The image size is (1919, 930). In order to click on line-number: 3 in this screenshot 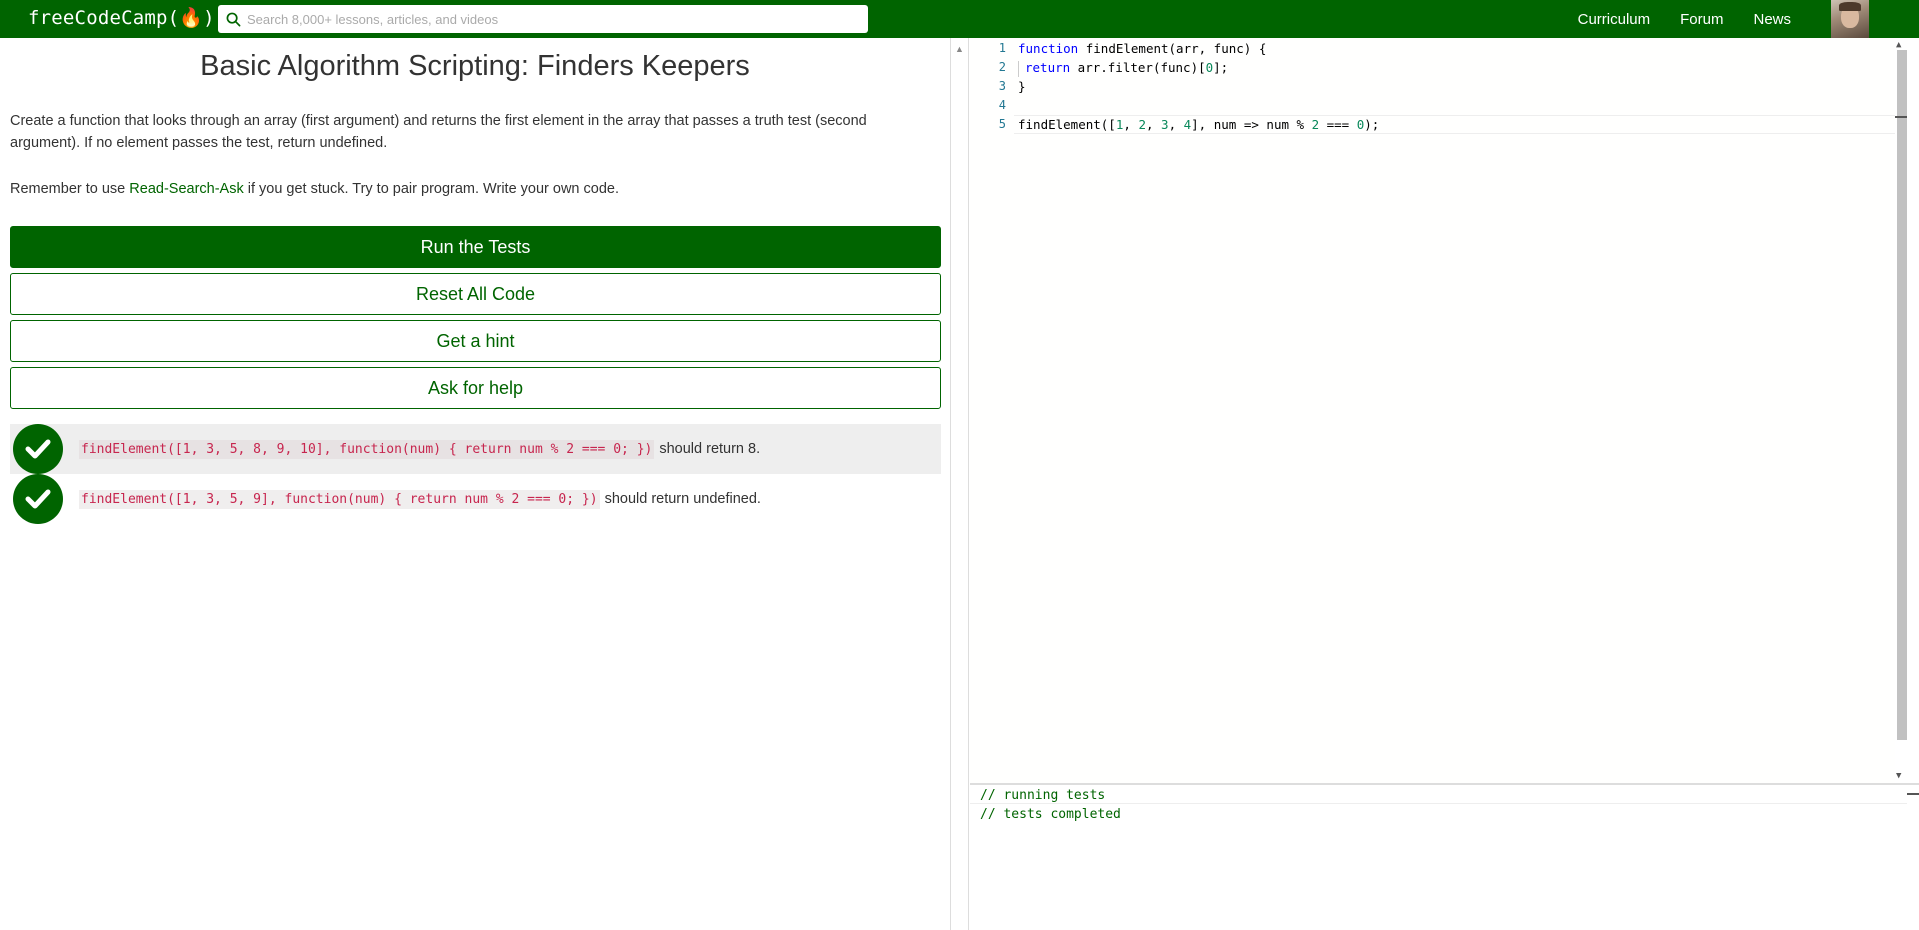, I will do `click(1002, 86)`.